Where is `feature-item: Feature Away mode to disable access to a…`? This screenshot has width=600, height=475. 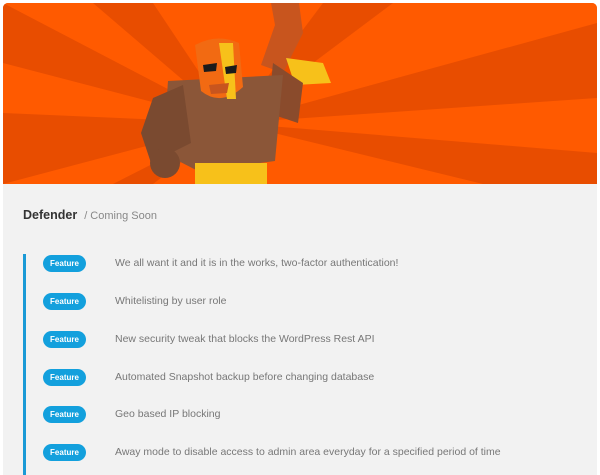
feature-item: Feature Away mode to disable access to a… is located at coordinates (313, 452).